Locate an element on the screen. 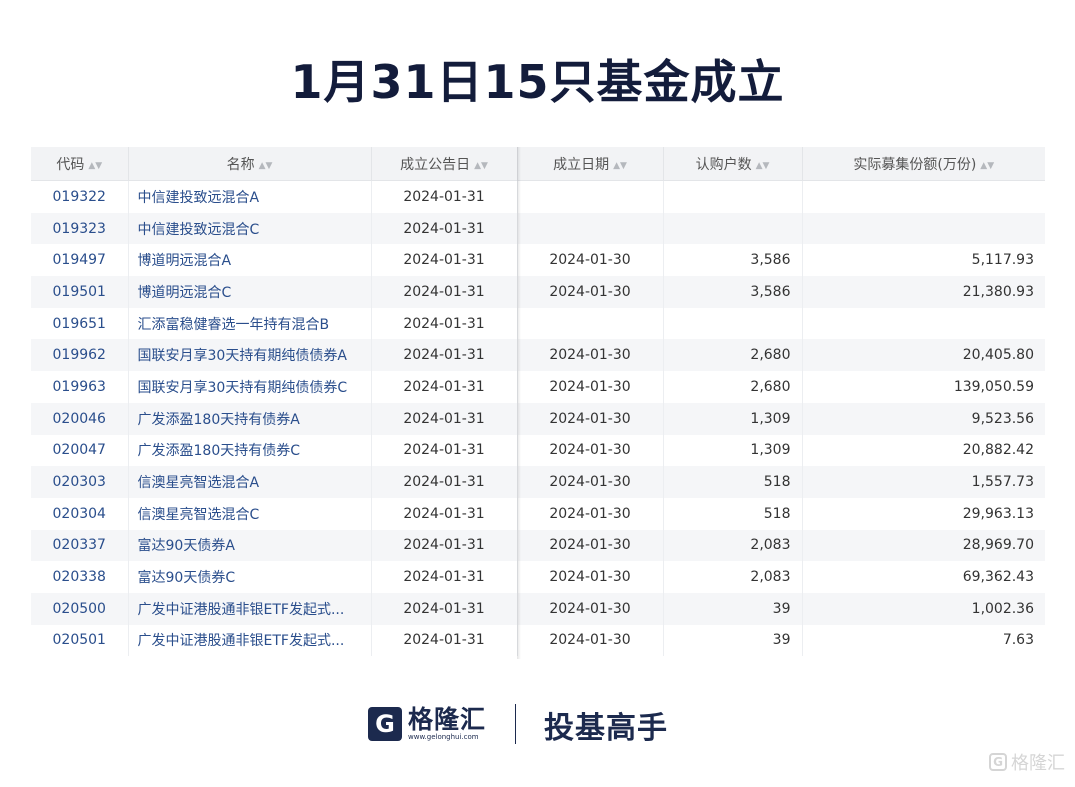 The height and width of the screenshot is (787, 1075). fund-code-link: 020337 is located at coordinates (80, 545).